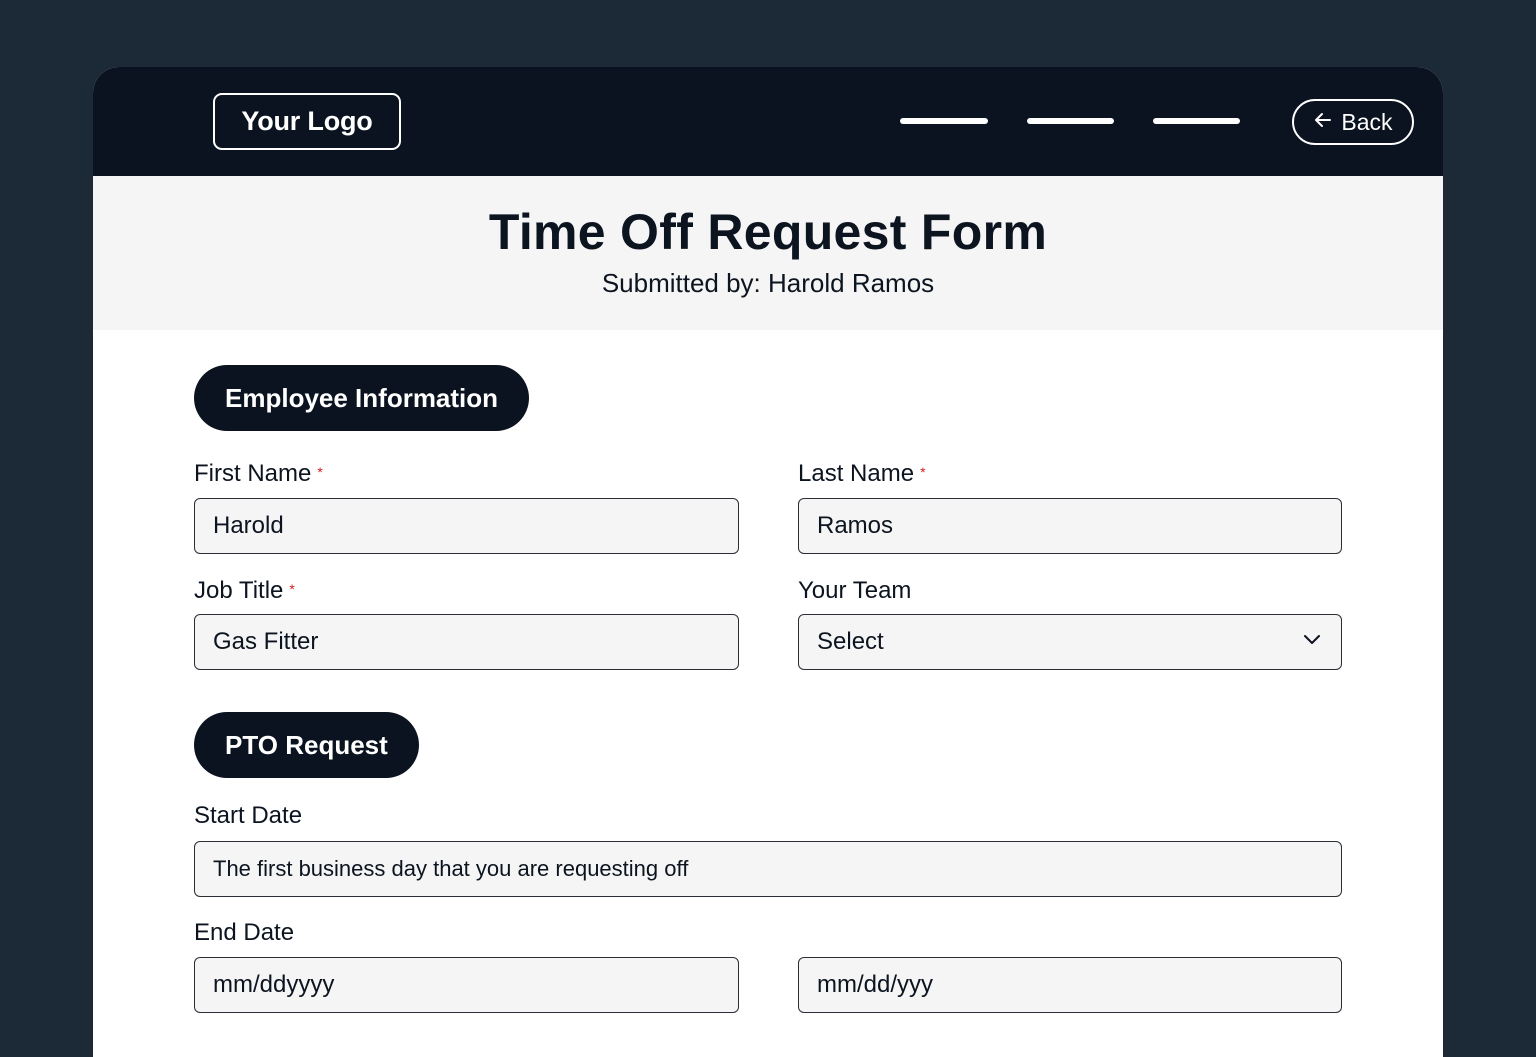 The width and height of the screenshot is (1536, 1057). I want to click on end-date-field-right: mm/dd/yyy, so click(1070, 985).